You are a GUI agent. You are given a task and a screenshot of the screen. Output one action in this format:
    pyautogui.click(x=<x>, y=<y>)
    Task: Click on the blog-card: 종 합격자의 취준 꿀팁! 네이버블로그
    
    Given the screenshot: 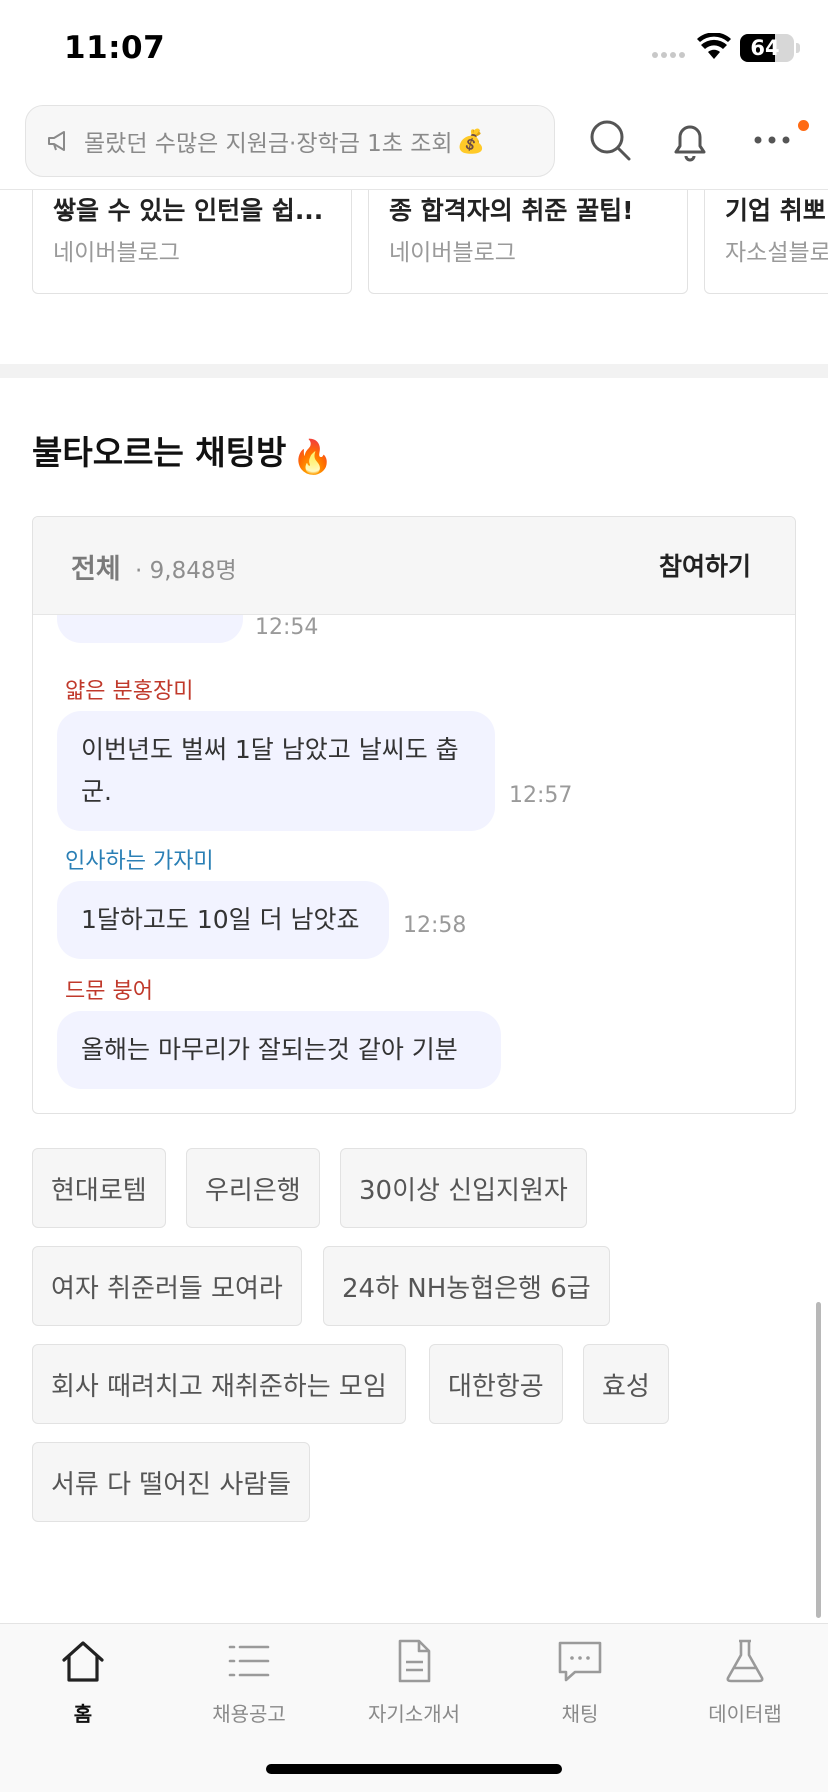 What is the action you would take?
    pyautogui.click(x=528, y=242)
    